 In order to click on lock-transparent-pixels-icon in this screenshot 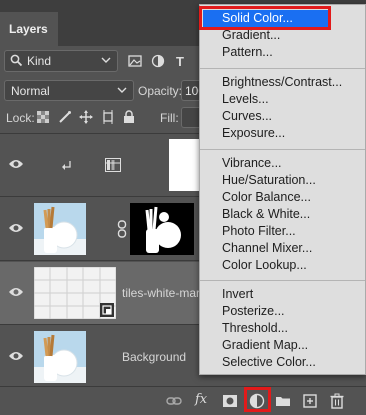, I will do `click(43, 117)`.